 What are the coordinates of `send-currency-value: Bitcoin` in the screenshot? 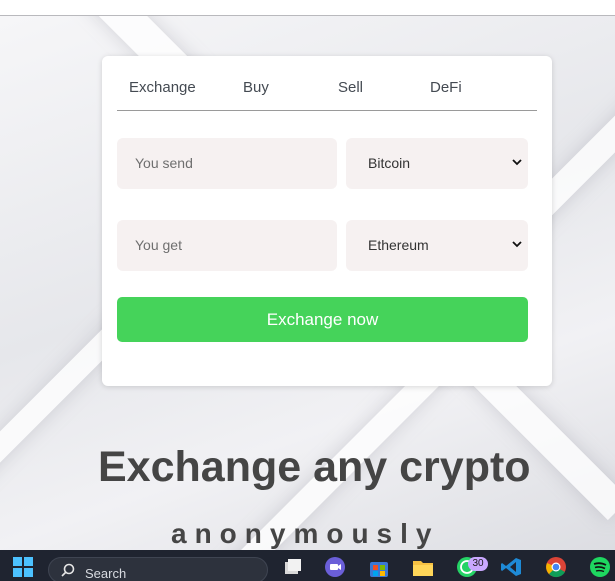 It's located at (389, 163).